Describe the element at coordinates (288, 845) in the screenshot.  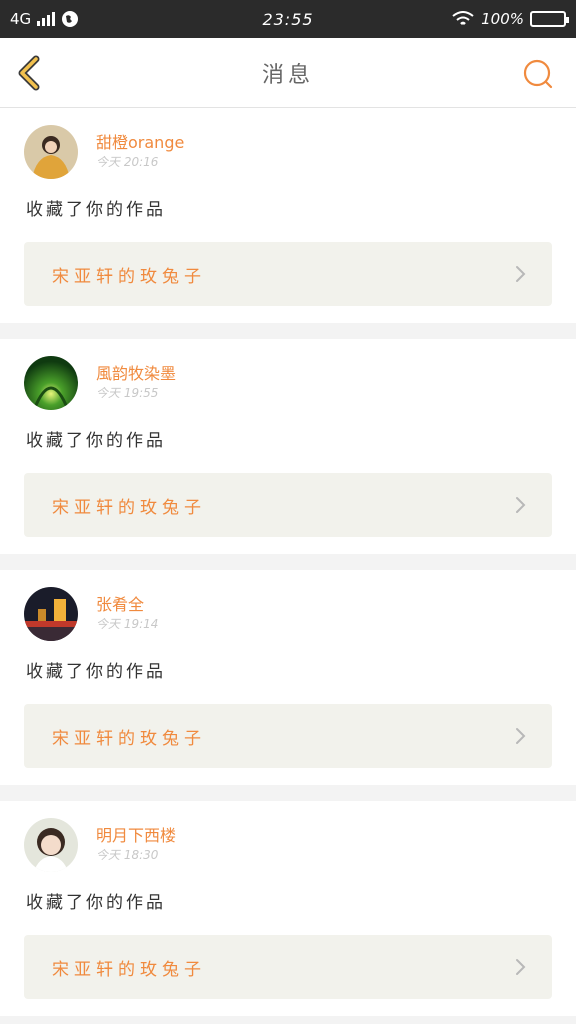
I see `notification-header: 明月下西楼 今天 18:30` at that location.